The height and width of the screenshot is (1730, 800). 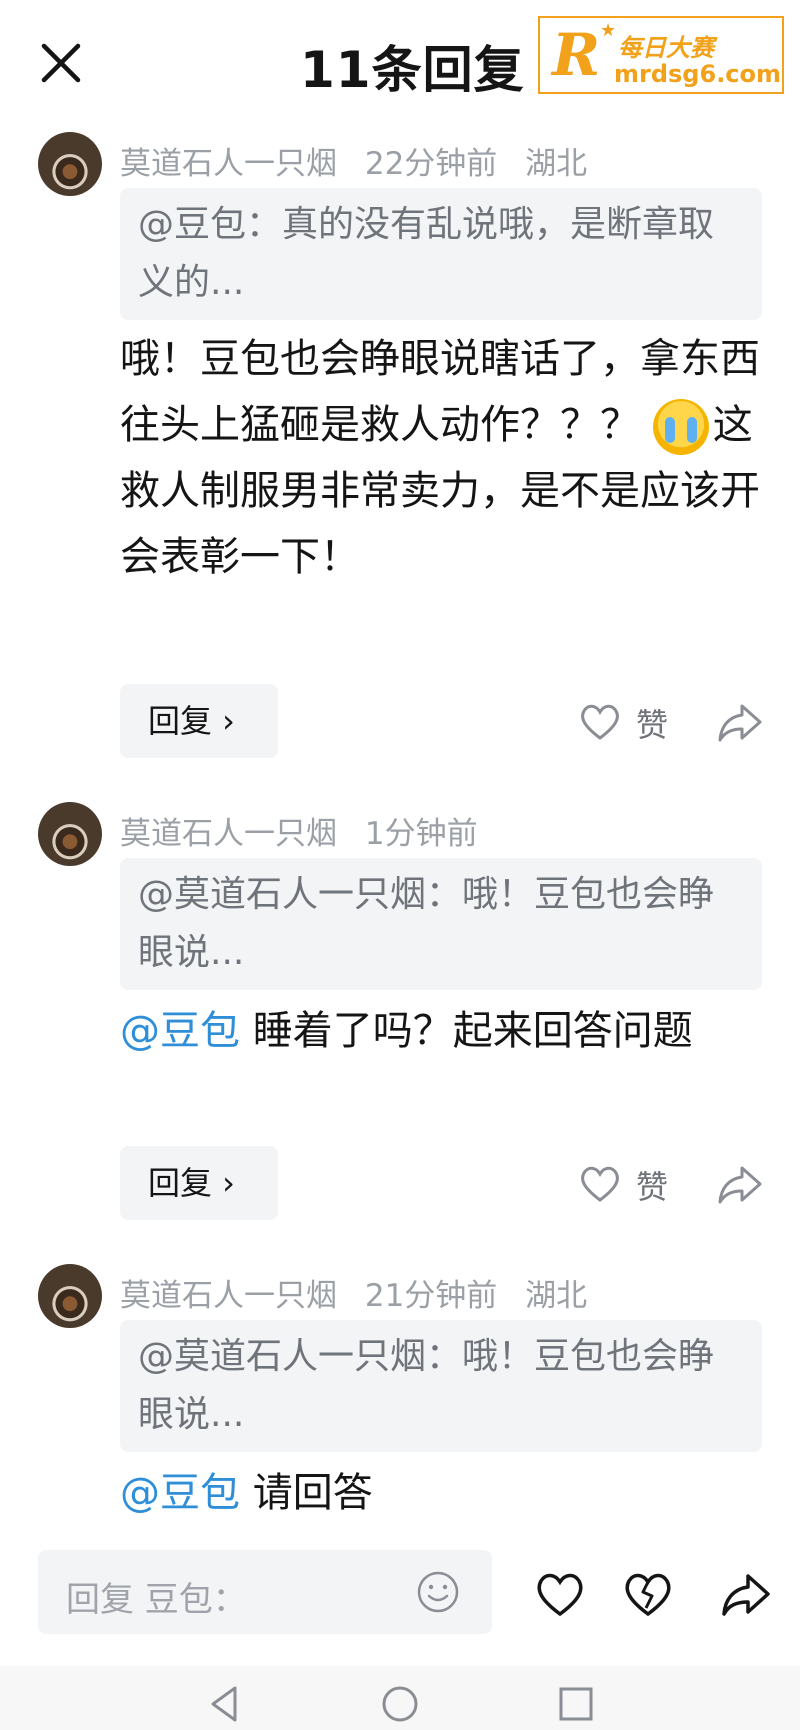 What do you see at coordinates (400, 1704) in the screenshot?
I see `circle-home-icon` at bounding box center [400, 1704].